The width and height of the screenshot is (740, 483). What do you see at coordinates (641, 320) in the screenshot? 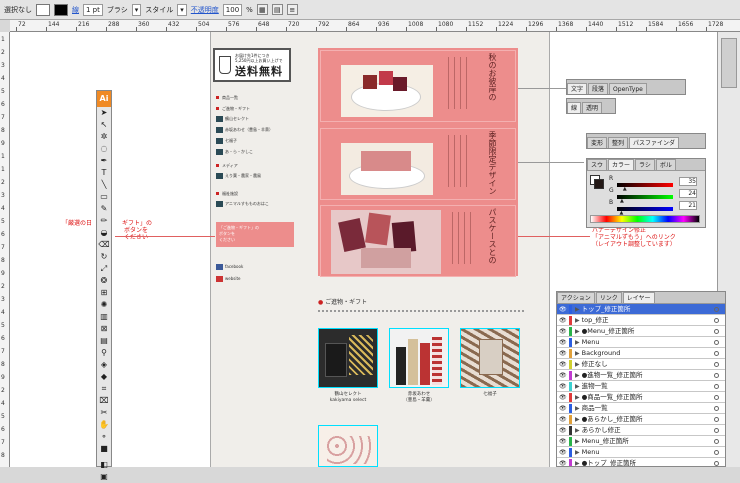
I see `layer-row: 👁 ▶ top_修正` at bounding box center [641, 320].